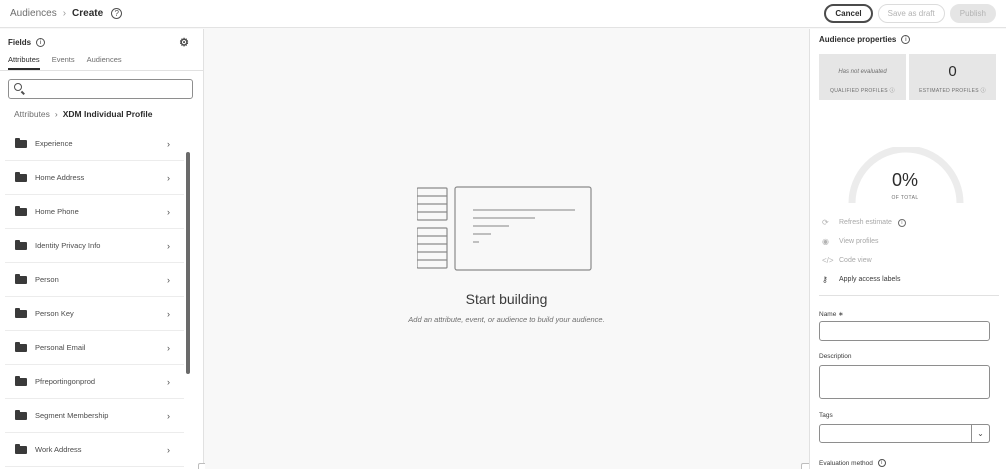  Describe the element at coordinates (825, 241) in the screenshot. I see `eye-icon: ◉` at that location.